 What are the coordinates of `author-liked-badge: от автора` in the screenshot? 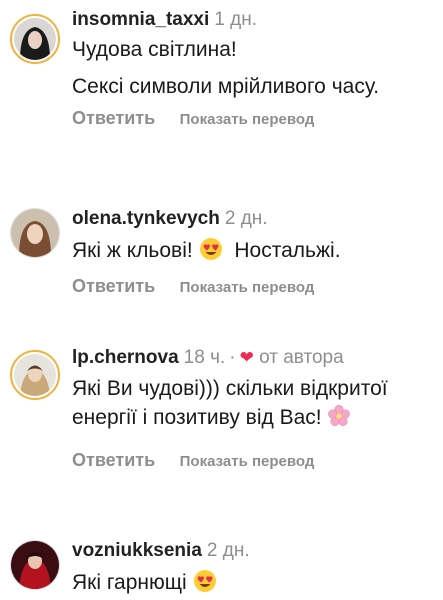 It's located at (301, 357).